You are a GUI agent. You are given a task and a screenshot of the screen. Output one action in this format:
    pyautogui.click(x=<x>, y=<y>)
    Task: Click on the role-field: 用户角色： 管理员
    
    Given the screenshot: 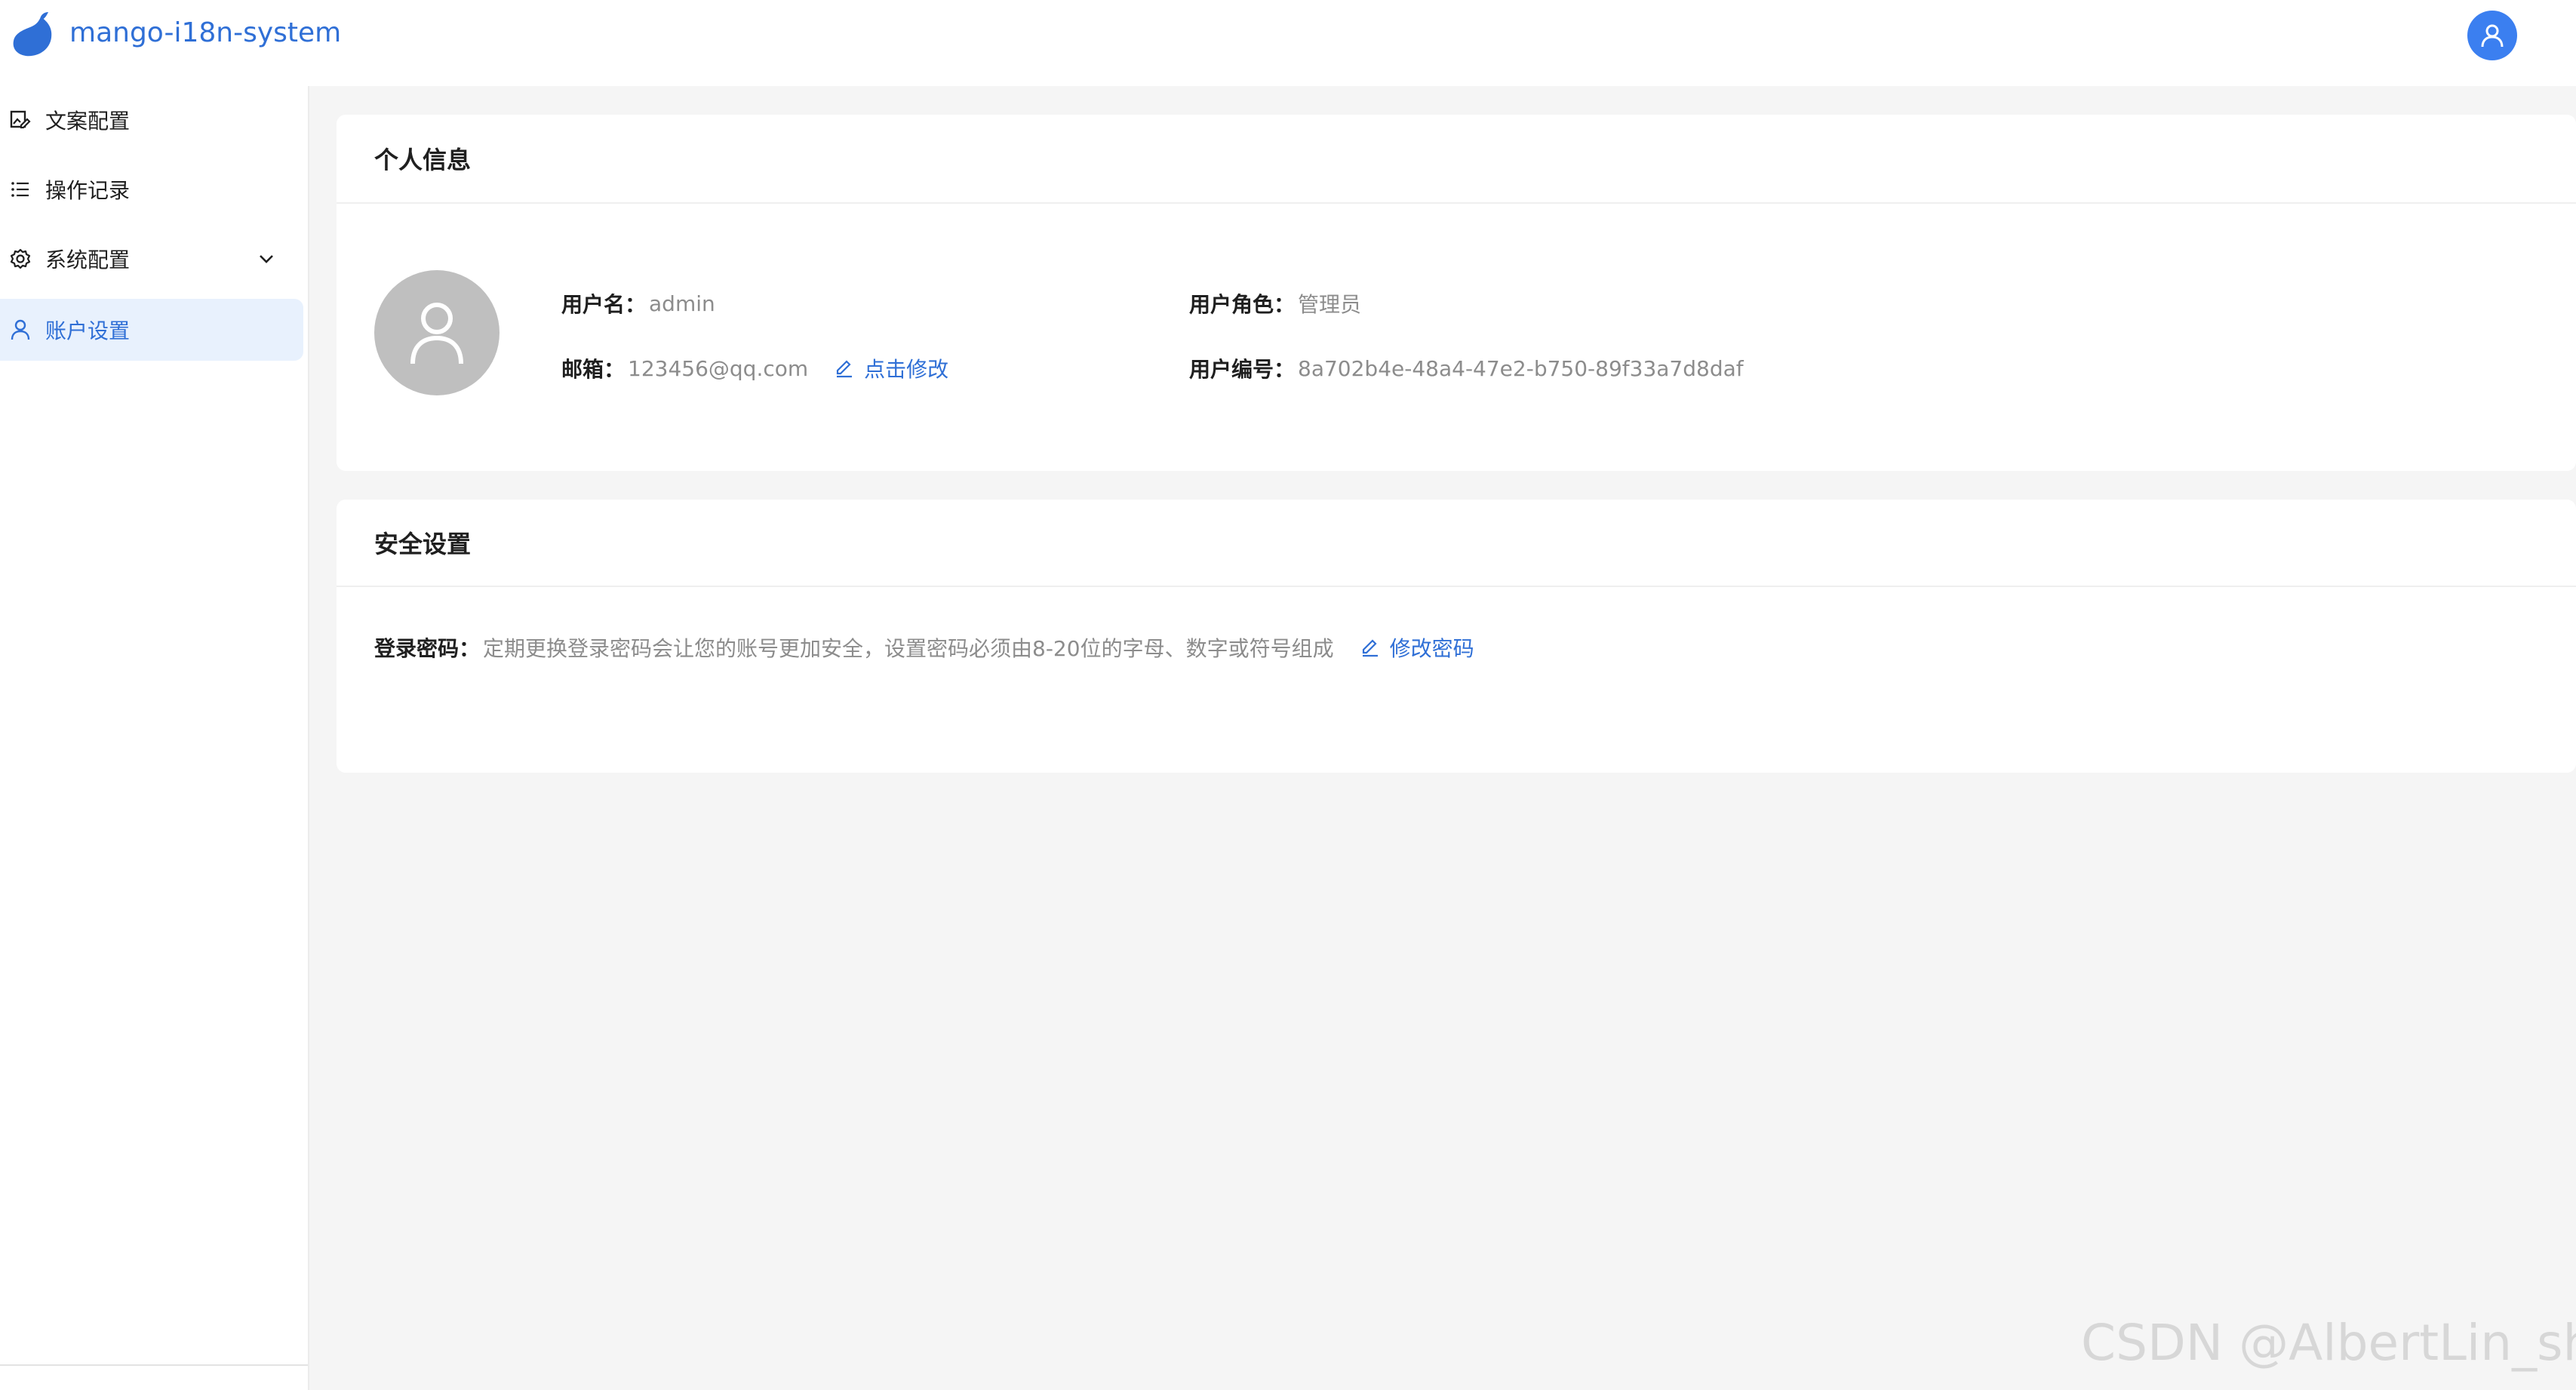 What is the action you would take?
    pyautogui.click(x=1275, y=303)
    